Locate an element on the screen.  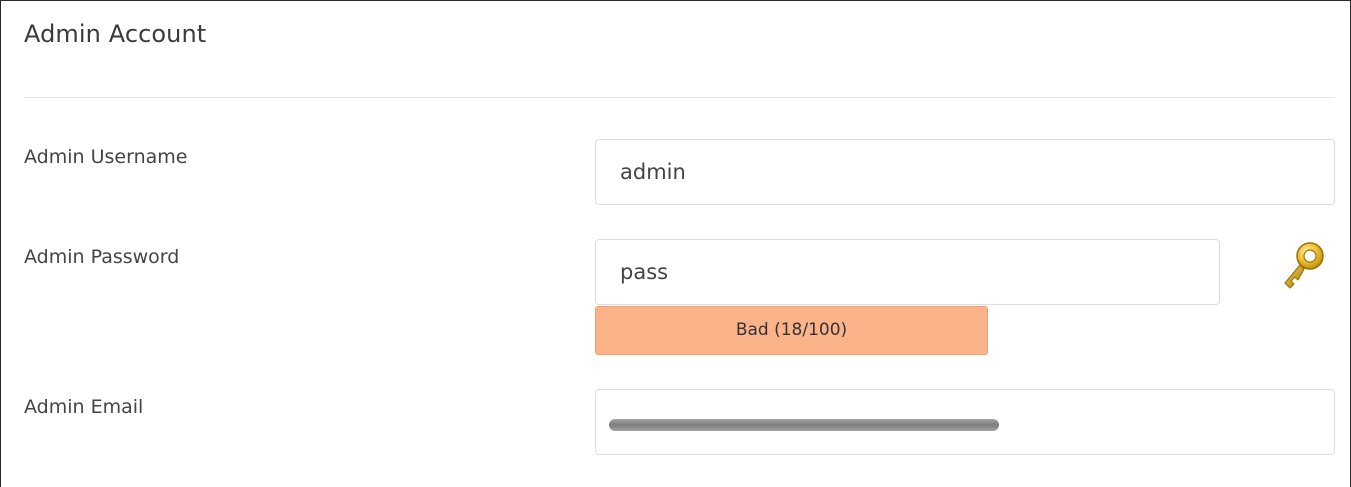
email-label: Admin Email is located at coordinates (84, 407).